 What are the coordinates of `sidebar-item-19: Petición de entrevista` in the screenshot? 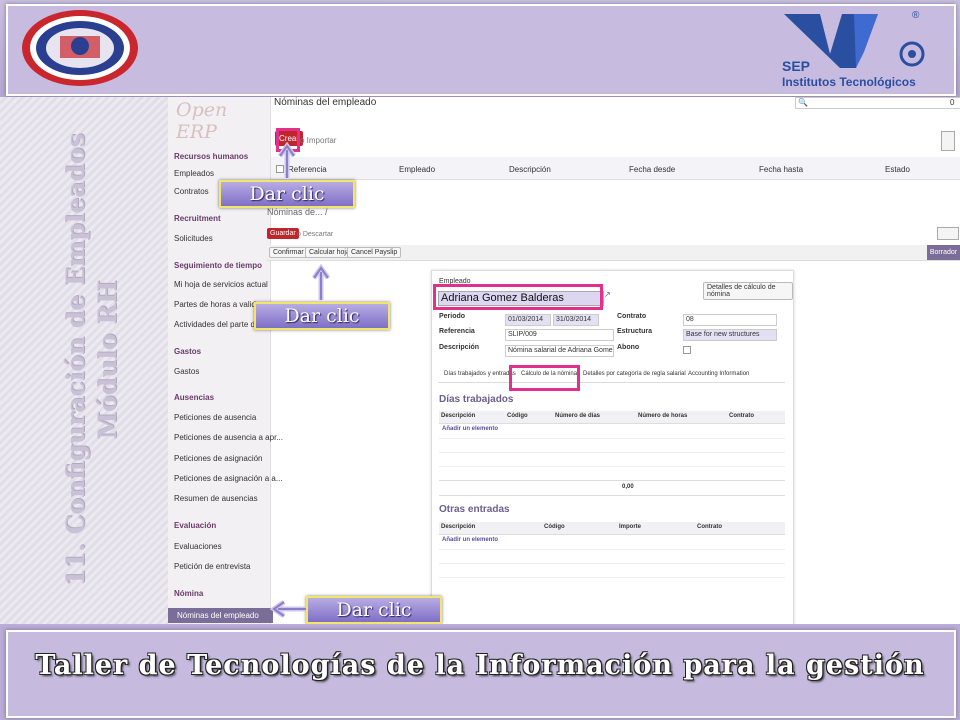 It's located at (212, 566).